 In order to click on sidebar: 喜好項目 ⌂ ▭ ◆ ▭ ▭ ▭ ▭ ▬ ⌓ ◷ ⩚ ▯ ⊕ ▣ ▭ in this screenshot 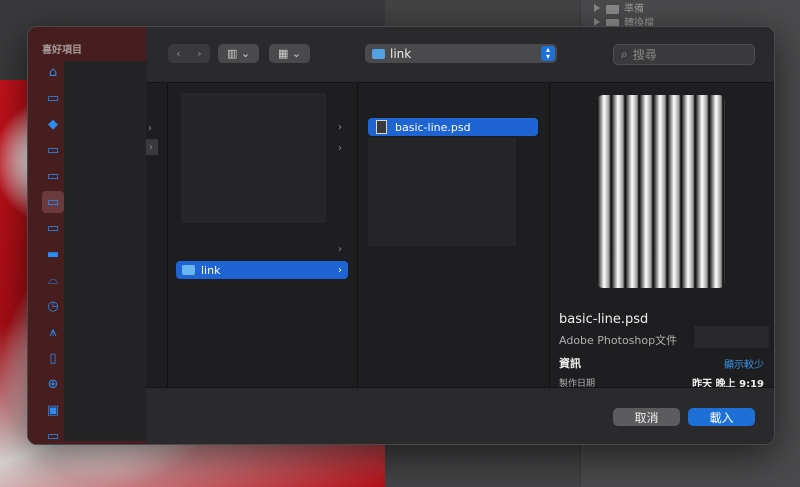, I will do `click(87, 235)`.